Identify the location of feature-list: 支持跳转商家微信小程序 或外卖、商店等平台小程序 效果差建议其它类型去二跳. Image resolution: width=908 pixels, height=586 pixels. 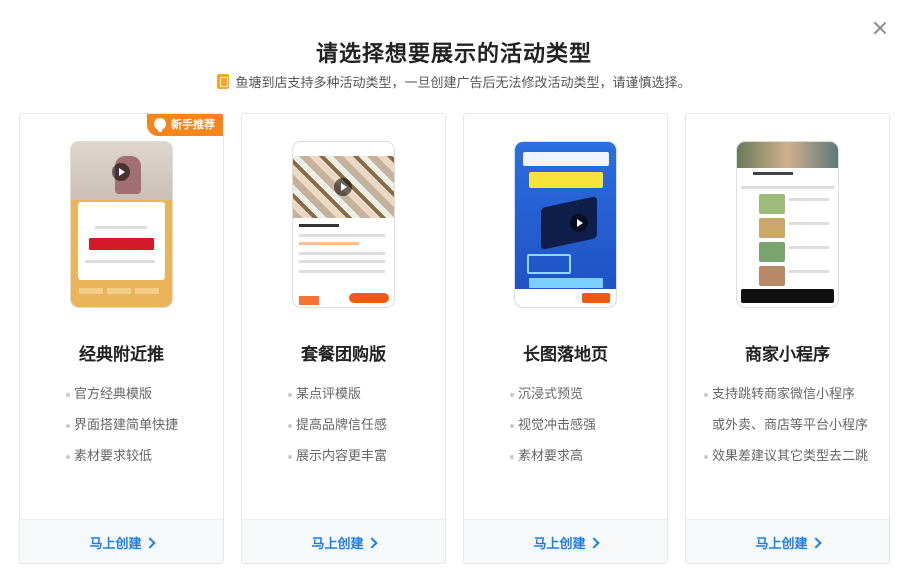
(786, 432).